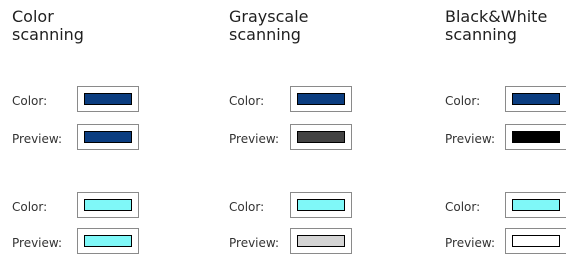 This screenshot has height=258, width=566. What do you see at coordinates (496, 16) in the screenshot?
I see `heading-line-1: Black&White` at bounding box center [496, 16].